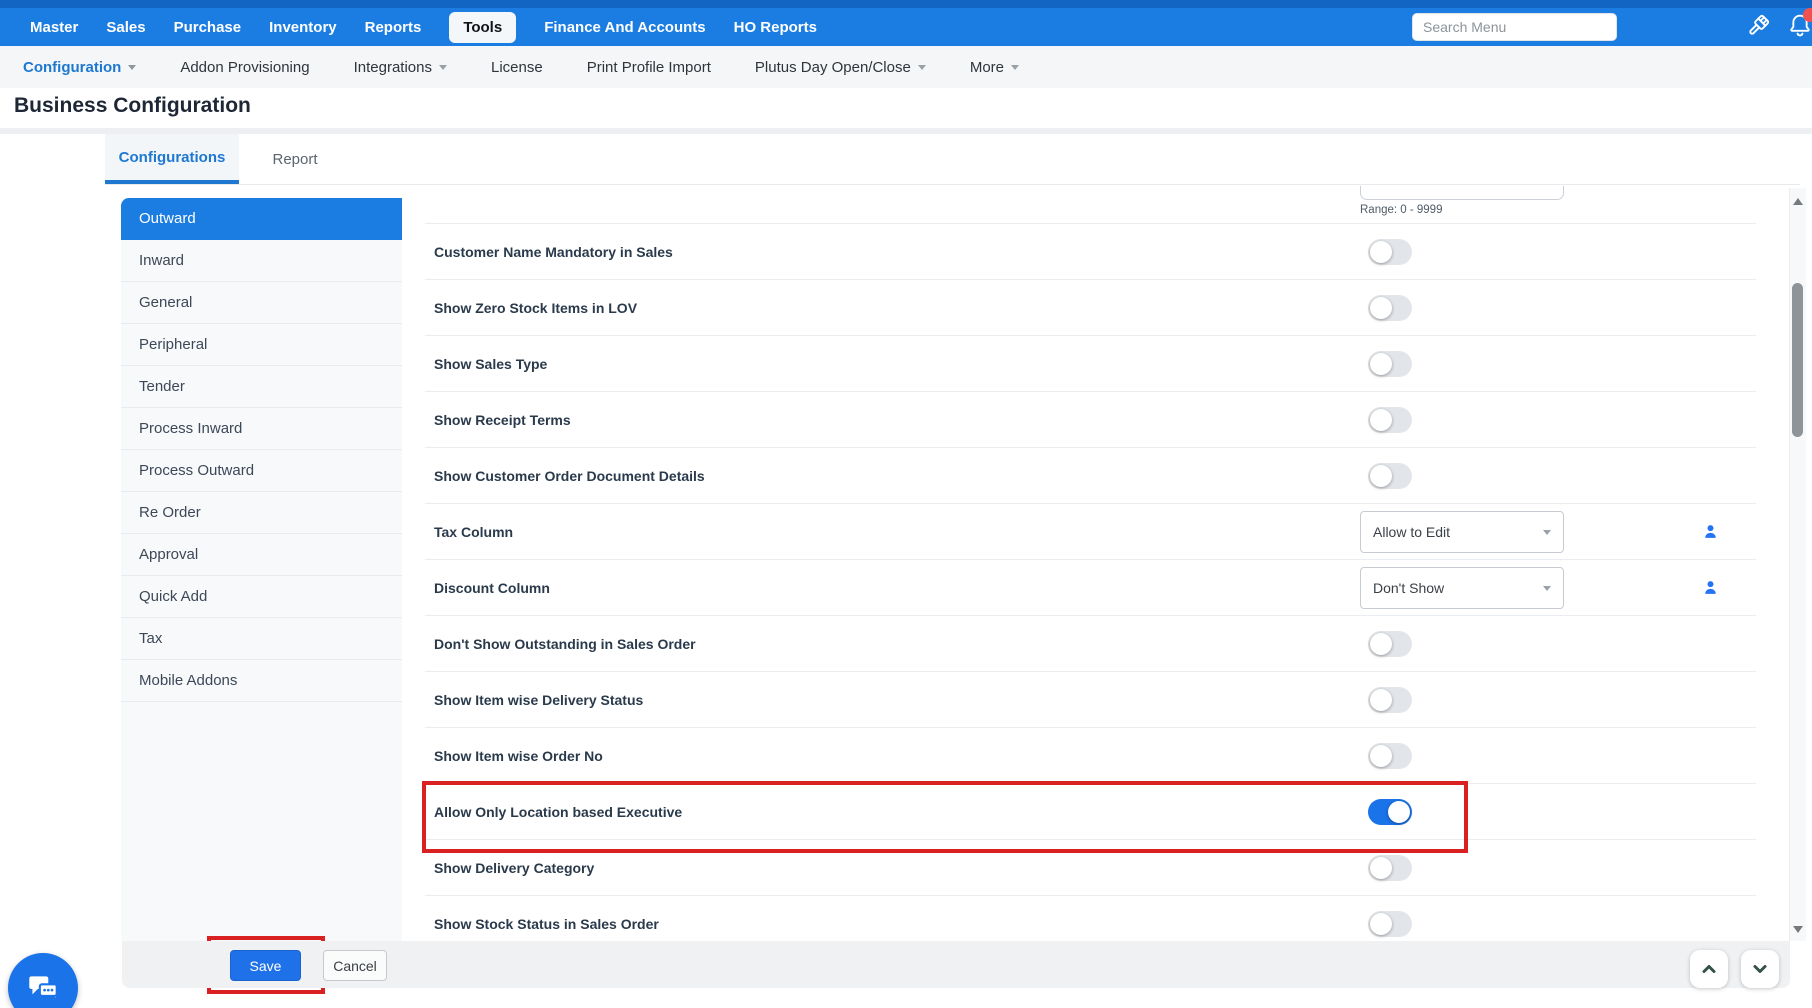  Describe the element at coordinates (393, 27) in the screenshot. I see `nav-reports: Reports` at that location.